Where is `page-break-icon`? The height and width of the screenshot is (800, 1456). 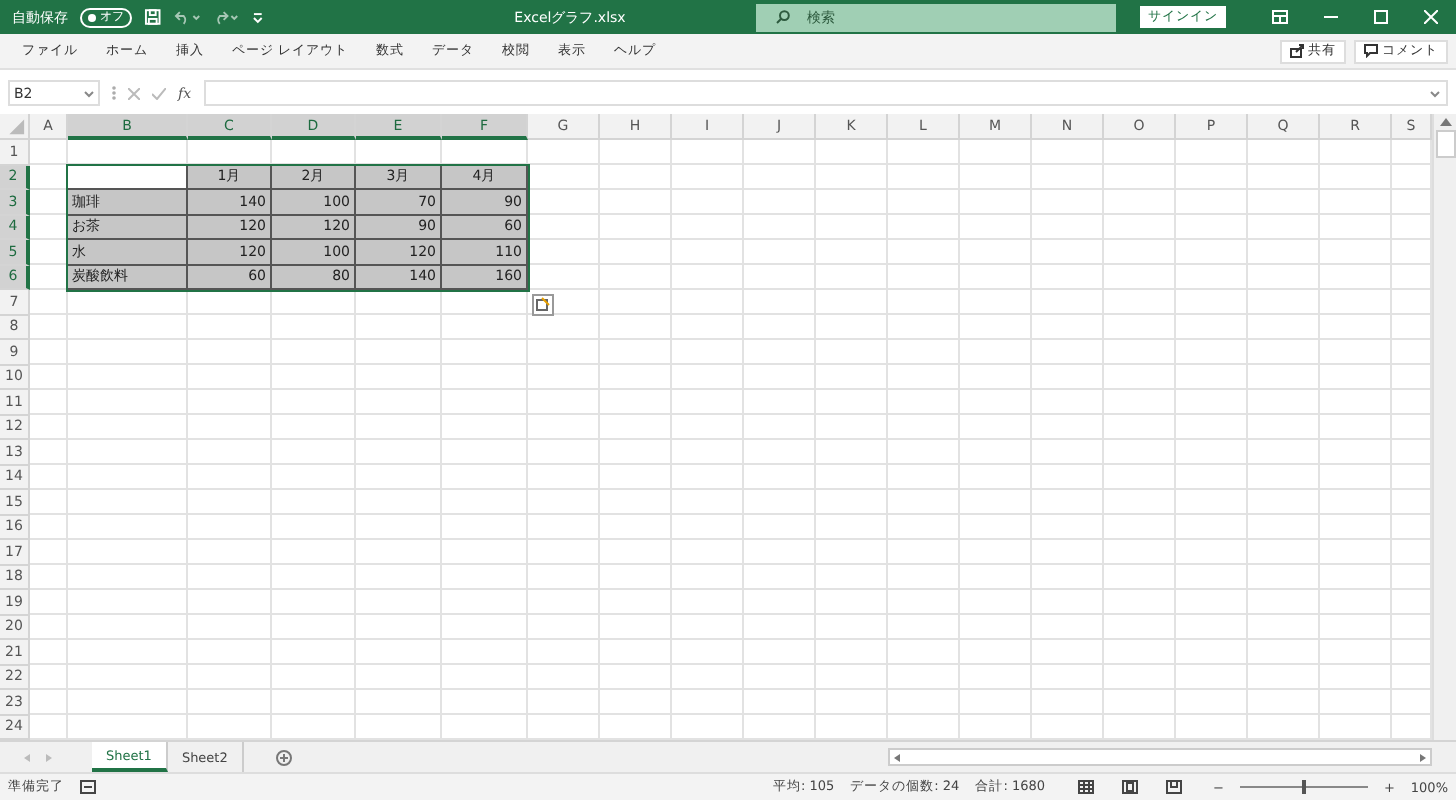
page-break-icon is located at coordinates (1173, 787).